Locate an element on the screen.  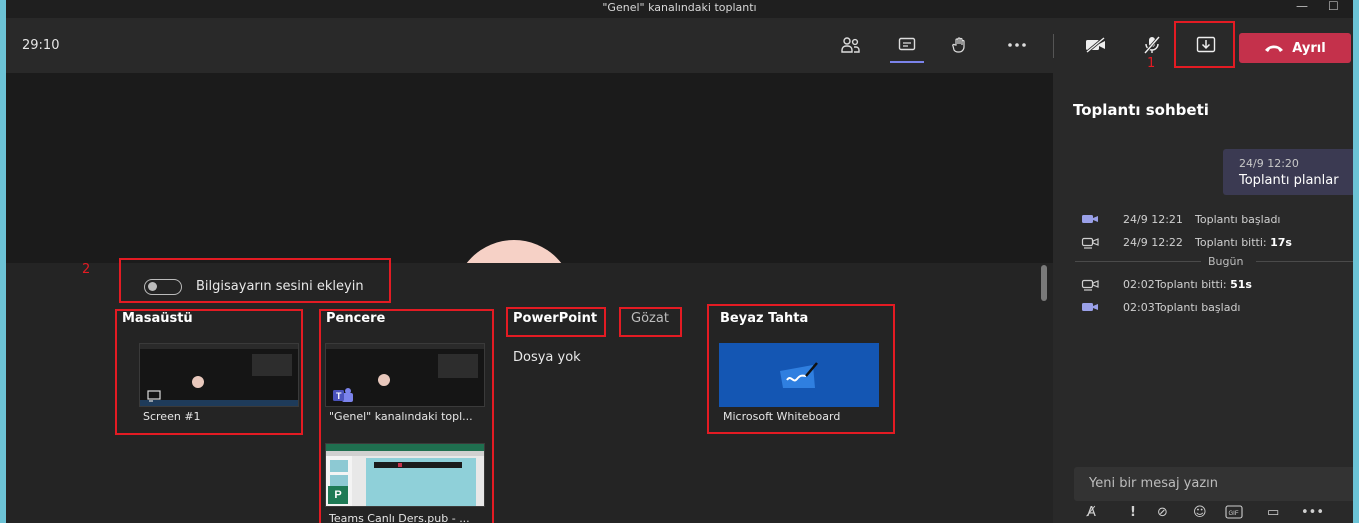
highlight-powerpoint is located at coordinates (556, 322).